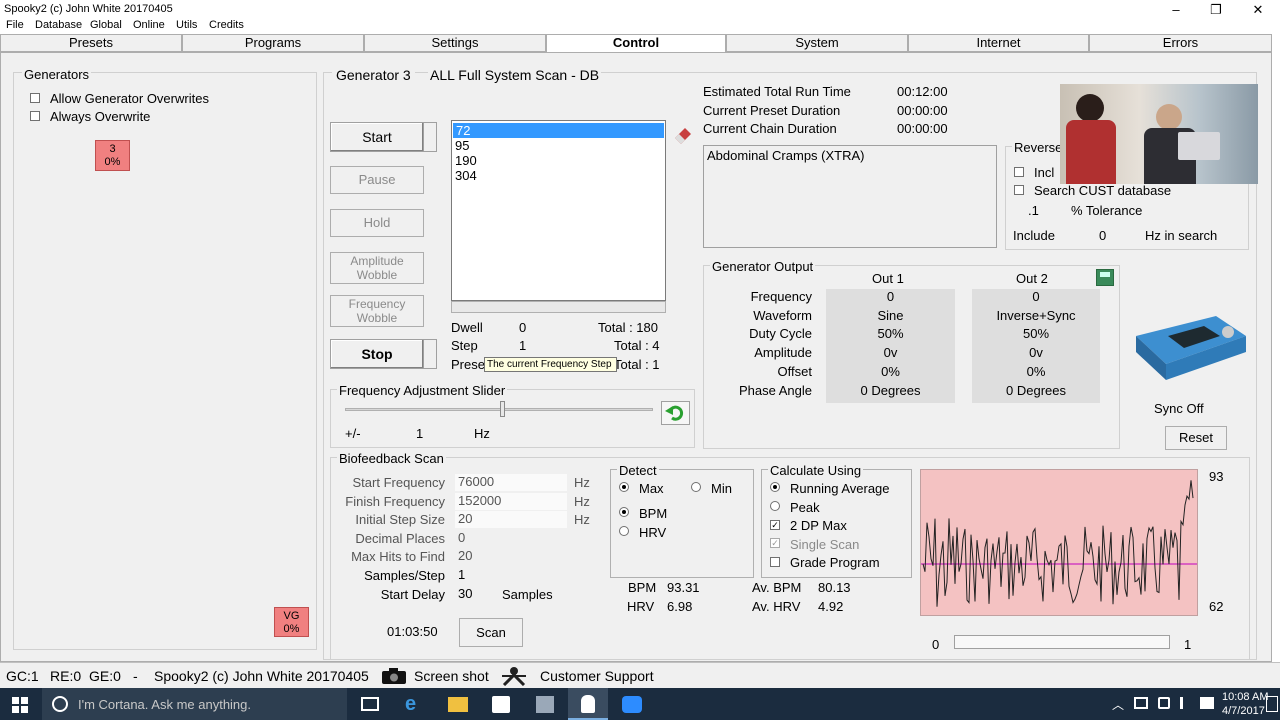  What do you see at coordinates (20, 705) in the screenshot?
I see `windows-start-icon` at bounding box center [20, 705].